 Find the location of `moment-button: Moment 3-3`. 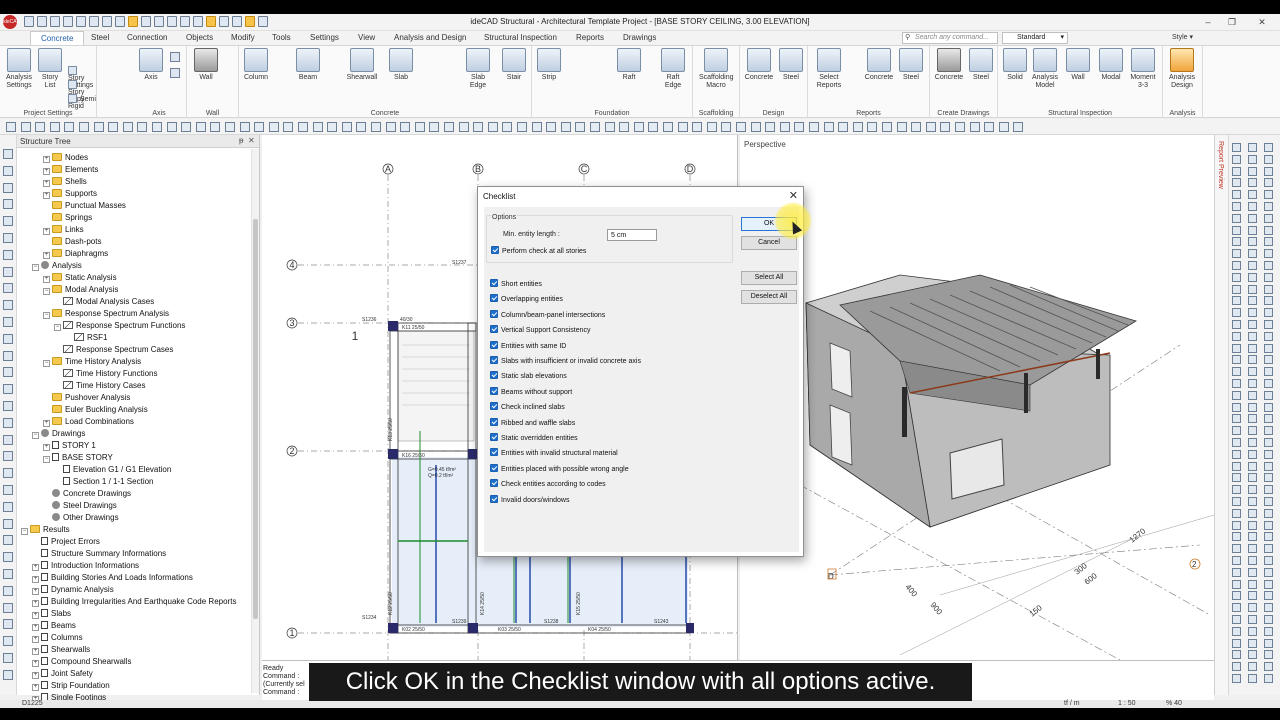

moment-button: Moment 3-3 is located at coordinates (1143, 69).